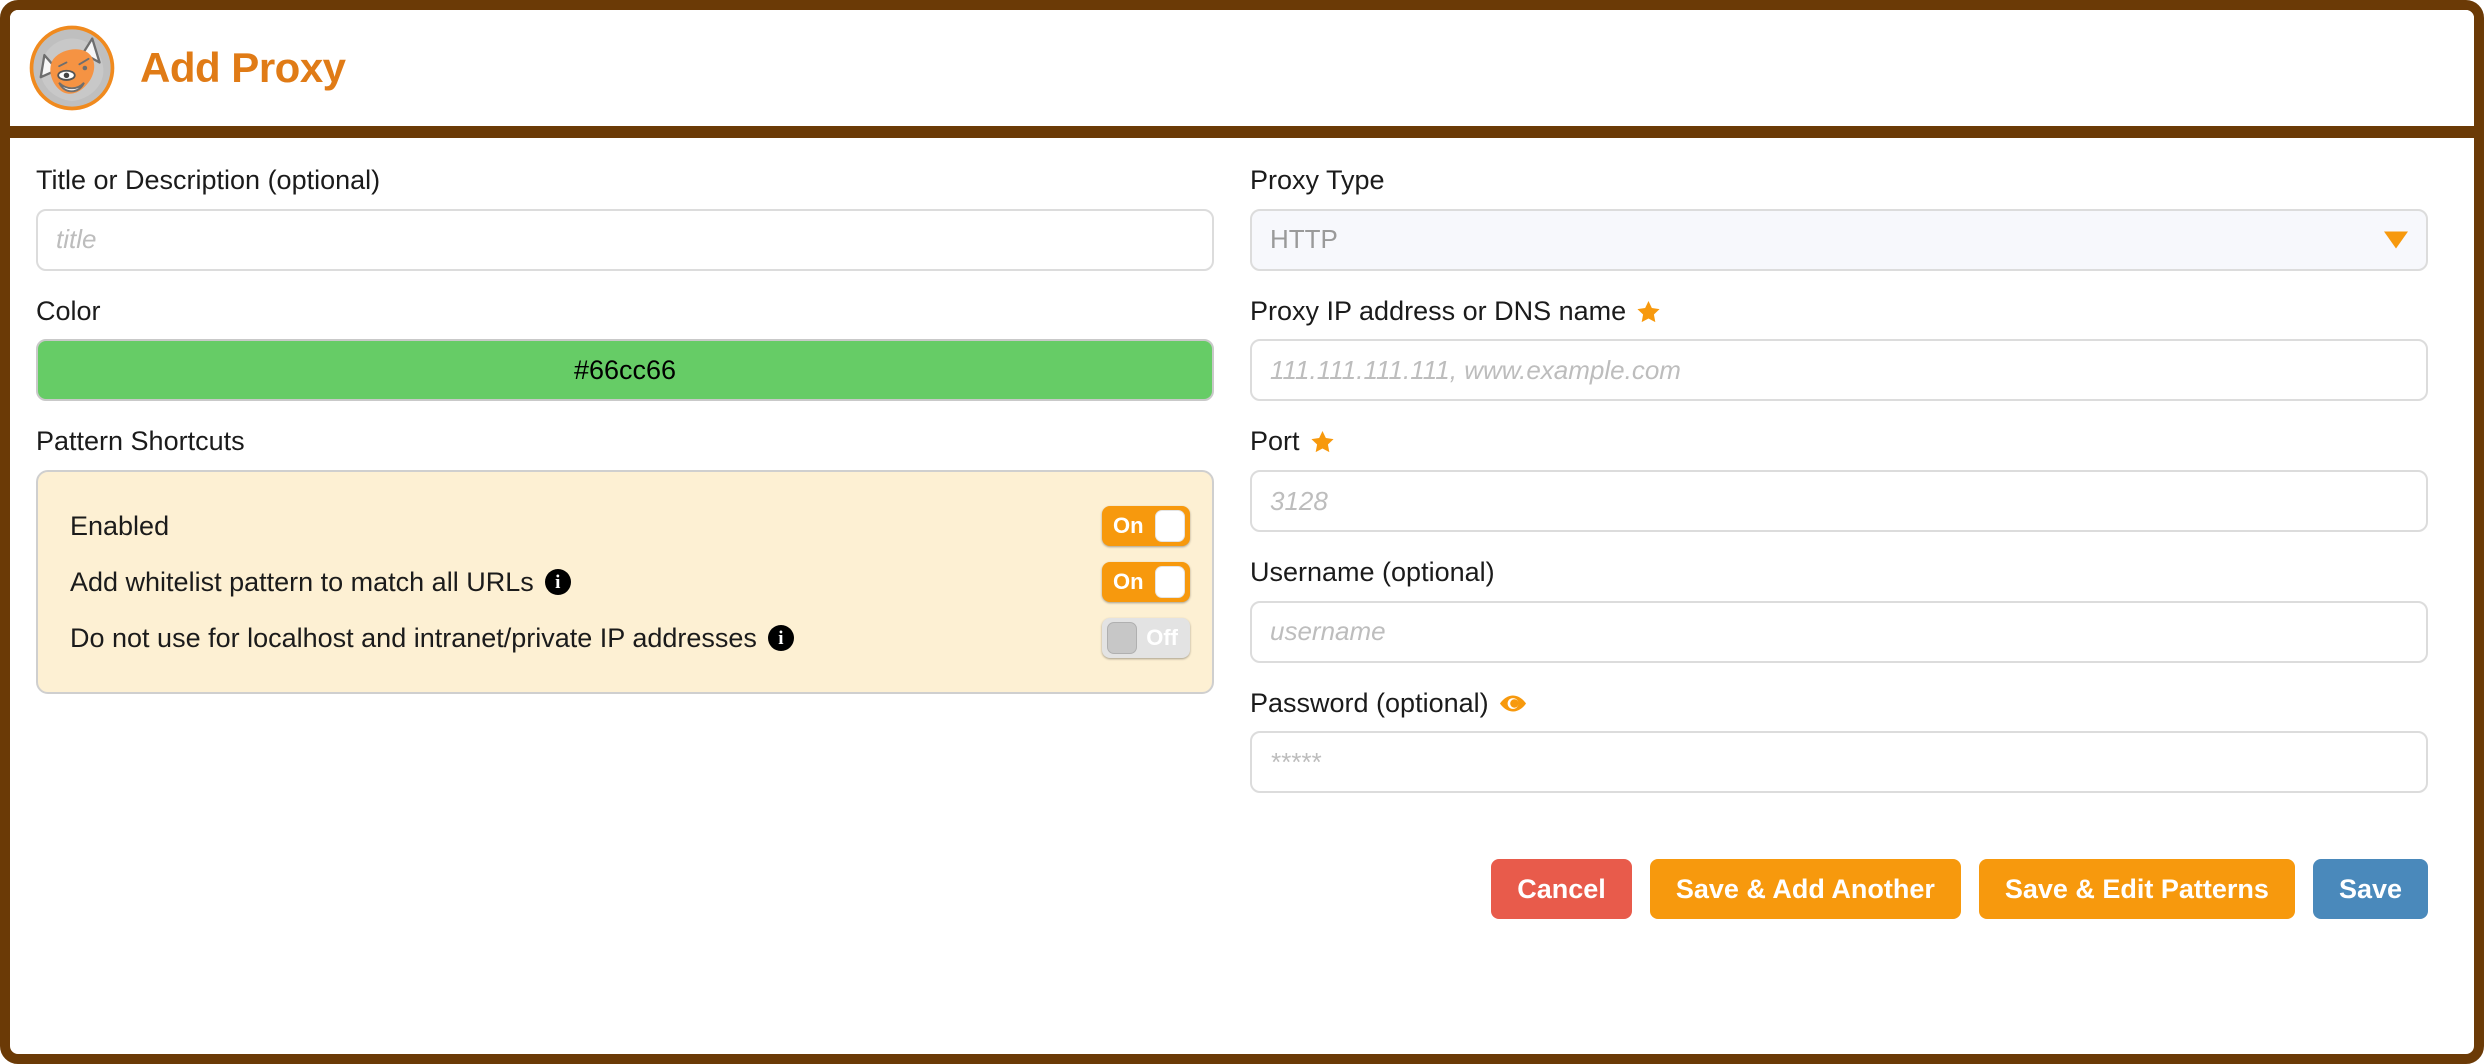 This screenshot has height=1064, width=2484. Describe the element at coordinates (625, 239) in the screenshot. I see `title-input` at that location.